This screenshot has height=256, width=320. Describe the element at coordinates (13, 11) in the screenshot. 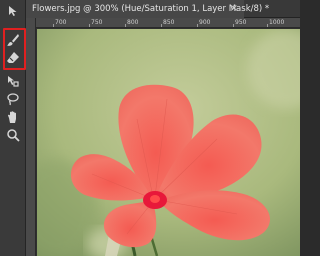

I see `move-tool-icon` at that location.